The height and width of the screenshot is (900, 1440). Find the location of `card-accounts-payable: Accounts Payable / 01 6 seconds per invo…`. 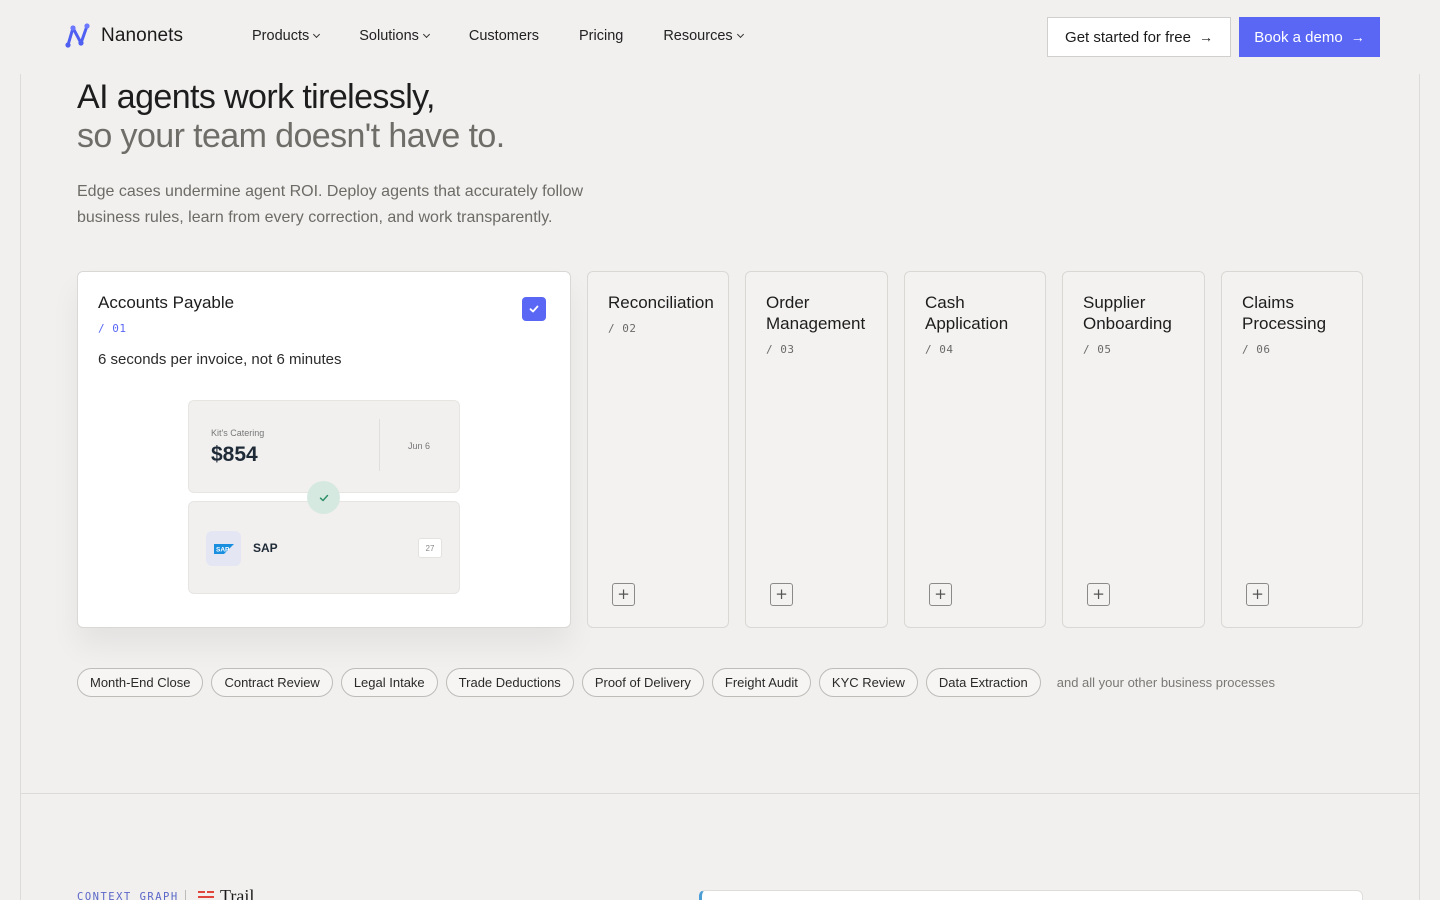

card-accounts-payable: Accounts Payable / 01 6 seconds per invo… is located at coordinates (324, 449).